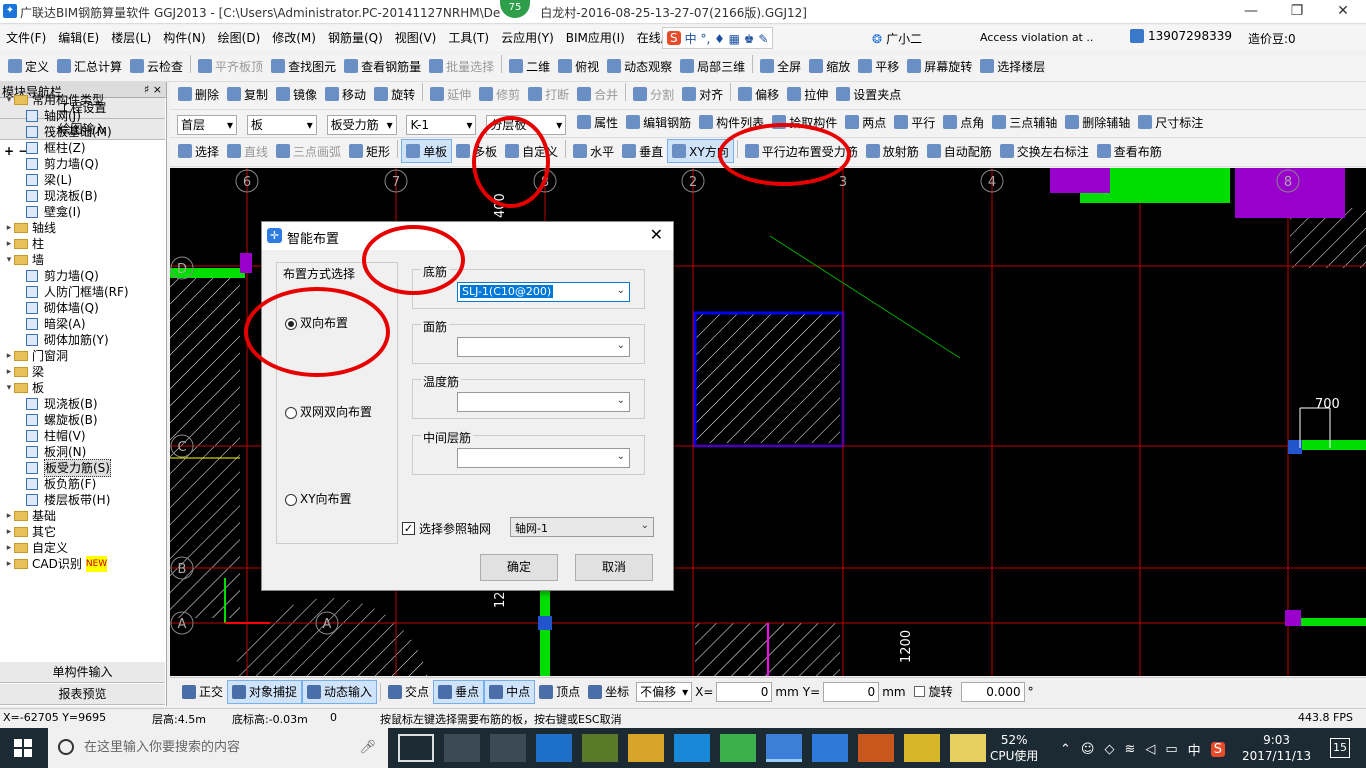  What do you see at coordinates (361, 124) in the screenshot?
I see `subtype-select: 板受力筋 ▾` at bounding box center [361, 124].